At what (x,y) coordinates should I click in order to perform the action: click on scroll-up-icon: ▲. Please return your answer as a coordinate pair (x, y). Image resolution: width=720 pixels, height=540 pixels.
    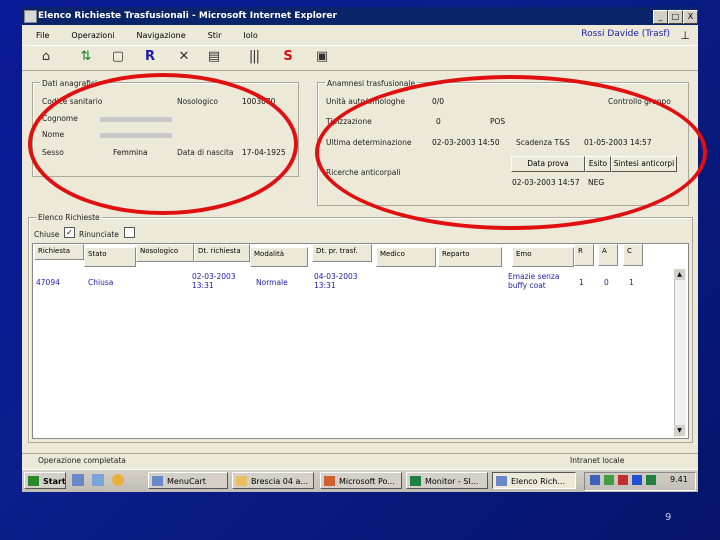
    Looking at the image, I should click on (679, 274).